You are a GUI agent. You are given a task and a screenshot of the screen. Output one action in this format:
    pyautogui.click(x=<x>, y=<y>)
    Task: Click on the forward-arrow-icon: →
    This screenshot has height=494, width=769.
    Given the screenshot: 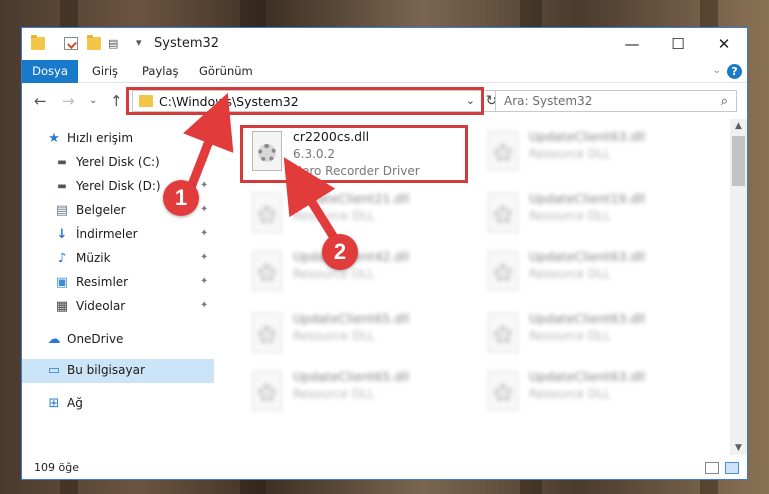 What is the action you would take?
    pyautogui.click(x=68, y=101)
    